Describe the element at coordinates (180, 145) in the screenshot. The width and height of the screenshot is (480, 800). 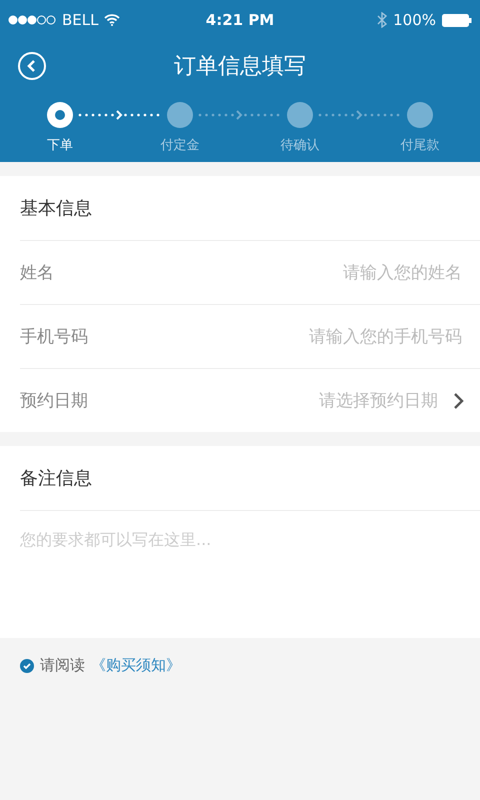
I see `step-label: 付定金` at that location.